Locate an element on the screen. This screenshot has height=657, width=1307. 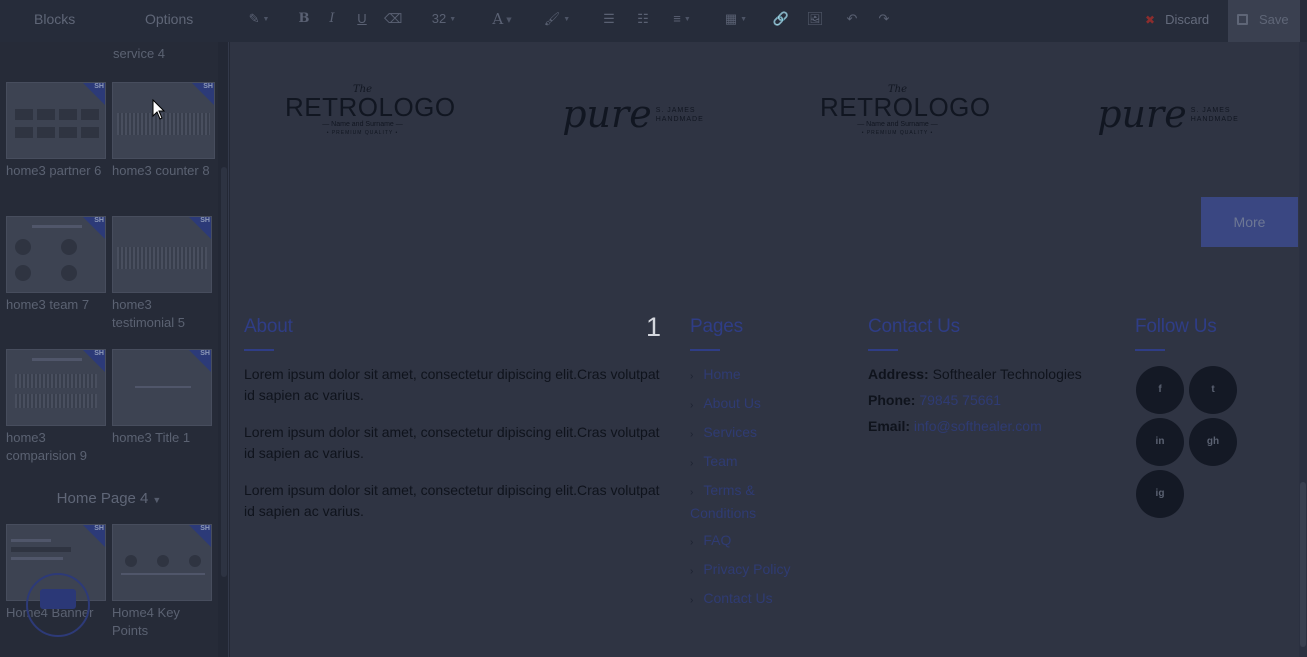
facebook-icon: f is located at coordinates (1160, 390).